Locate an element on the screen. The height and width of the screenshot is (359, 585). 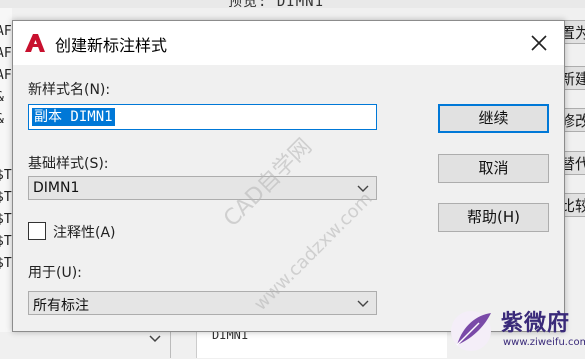
new-style-name-label: 新样式名(N): is located at coordinates (69, 90).